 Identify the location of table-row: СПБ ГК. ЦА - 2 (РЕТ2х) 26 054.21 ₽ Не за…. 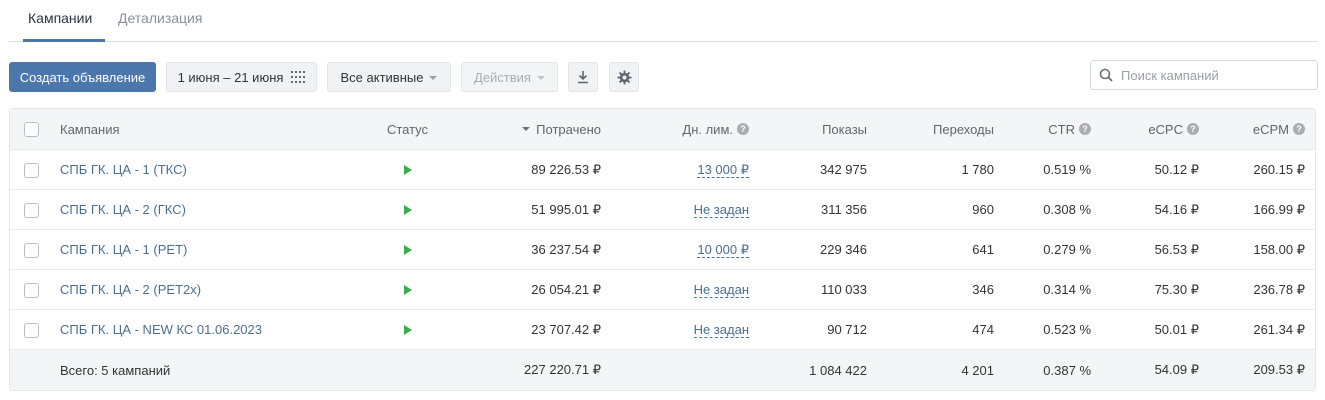
(662, 290).